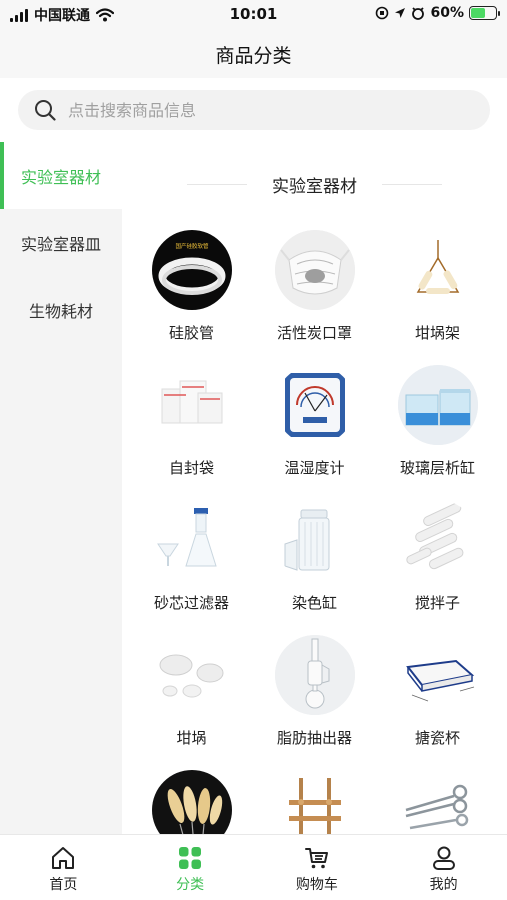  I want to click on sidebar-item-label: 实验室器材, so click(60, 177).